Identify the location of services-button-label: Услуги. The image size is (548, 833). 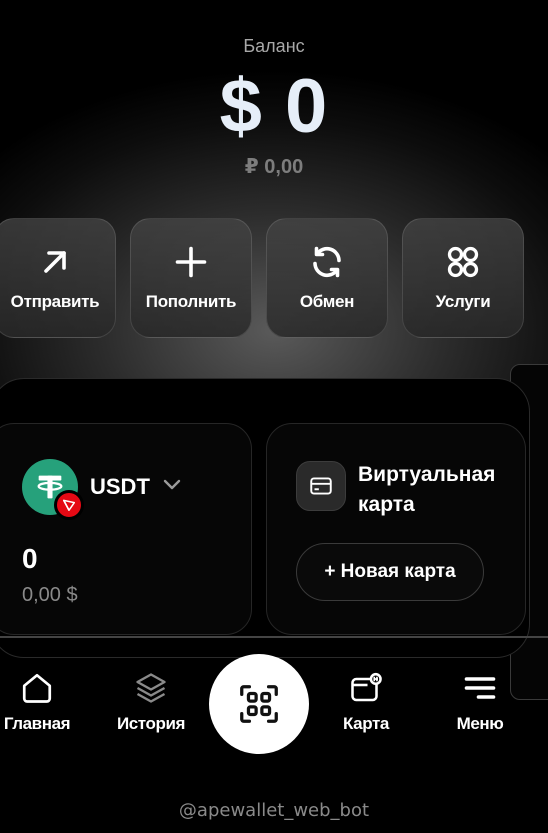
(463, 301).